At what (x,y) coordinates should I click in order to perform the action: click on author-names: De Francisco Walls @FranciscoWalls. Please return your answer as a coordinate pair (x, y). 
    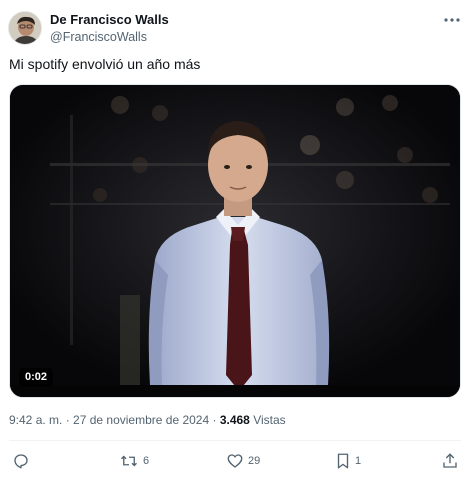
    Looking at the image, I should click on (109, 28).